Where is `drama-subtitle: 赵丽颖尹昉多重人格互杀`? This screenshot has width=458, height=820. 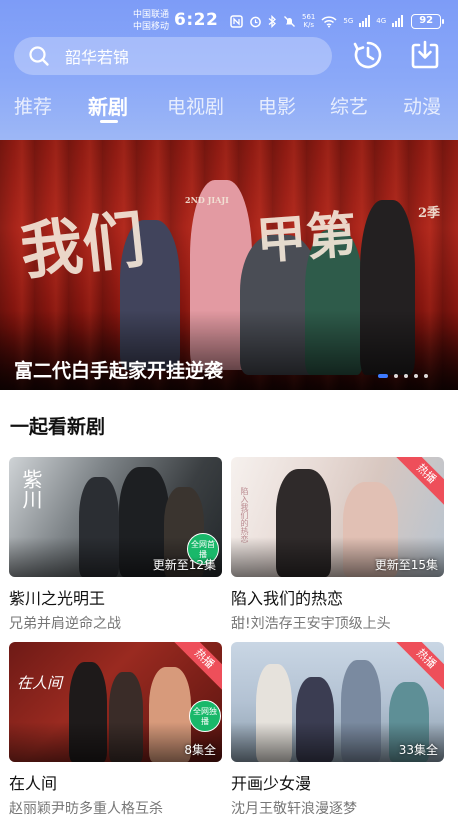
drama-subtitle: 赵丽颖尹昉多重人格互杀 is located at coordinates (86, 809).